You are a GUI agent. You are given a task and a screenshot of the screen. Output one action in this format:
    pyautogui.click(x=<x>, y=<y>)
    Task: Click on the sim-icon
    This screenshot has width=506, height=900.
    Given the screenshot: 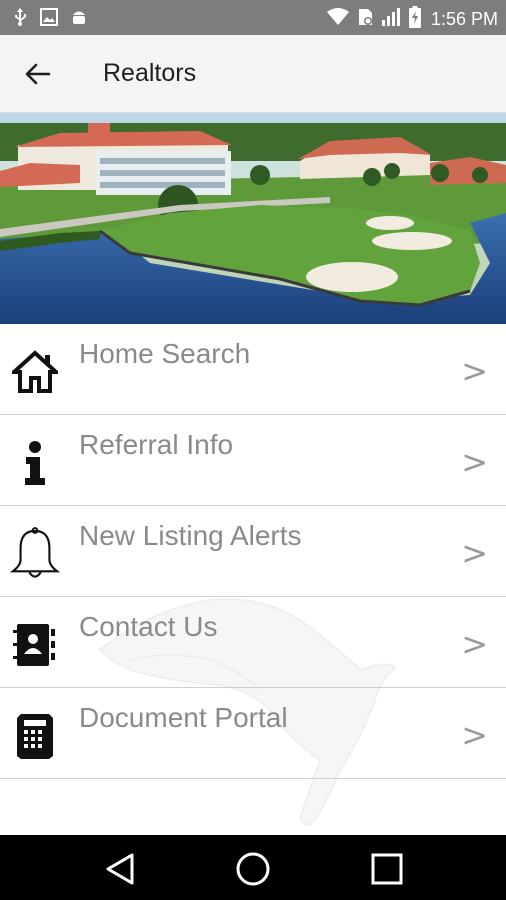 What is the action you would take?
    pyautogui.click(x=365, y=19)
    